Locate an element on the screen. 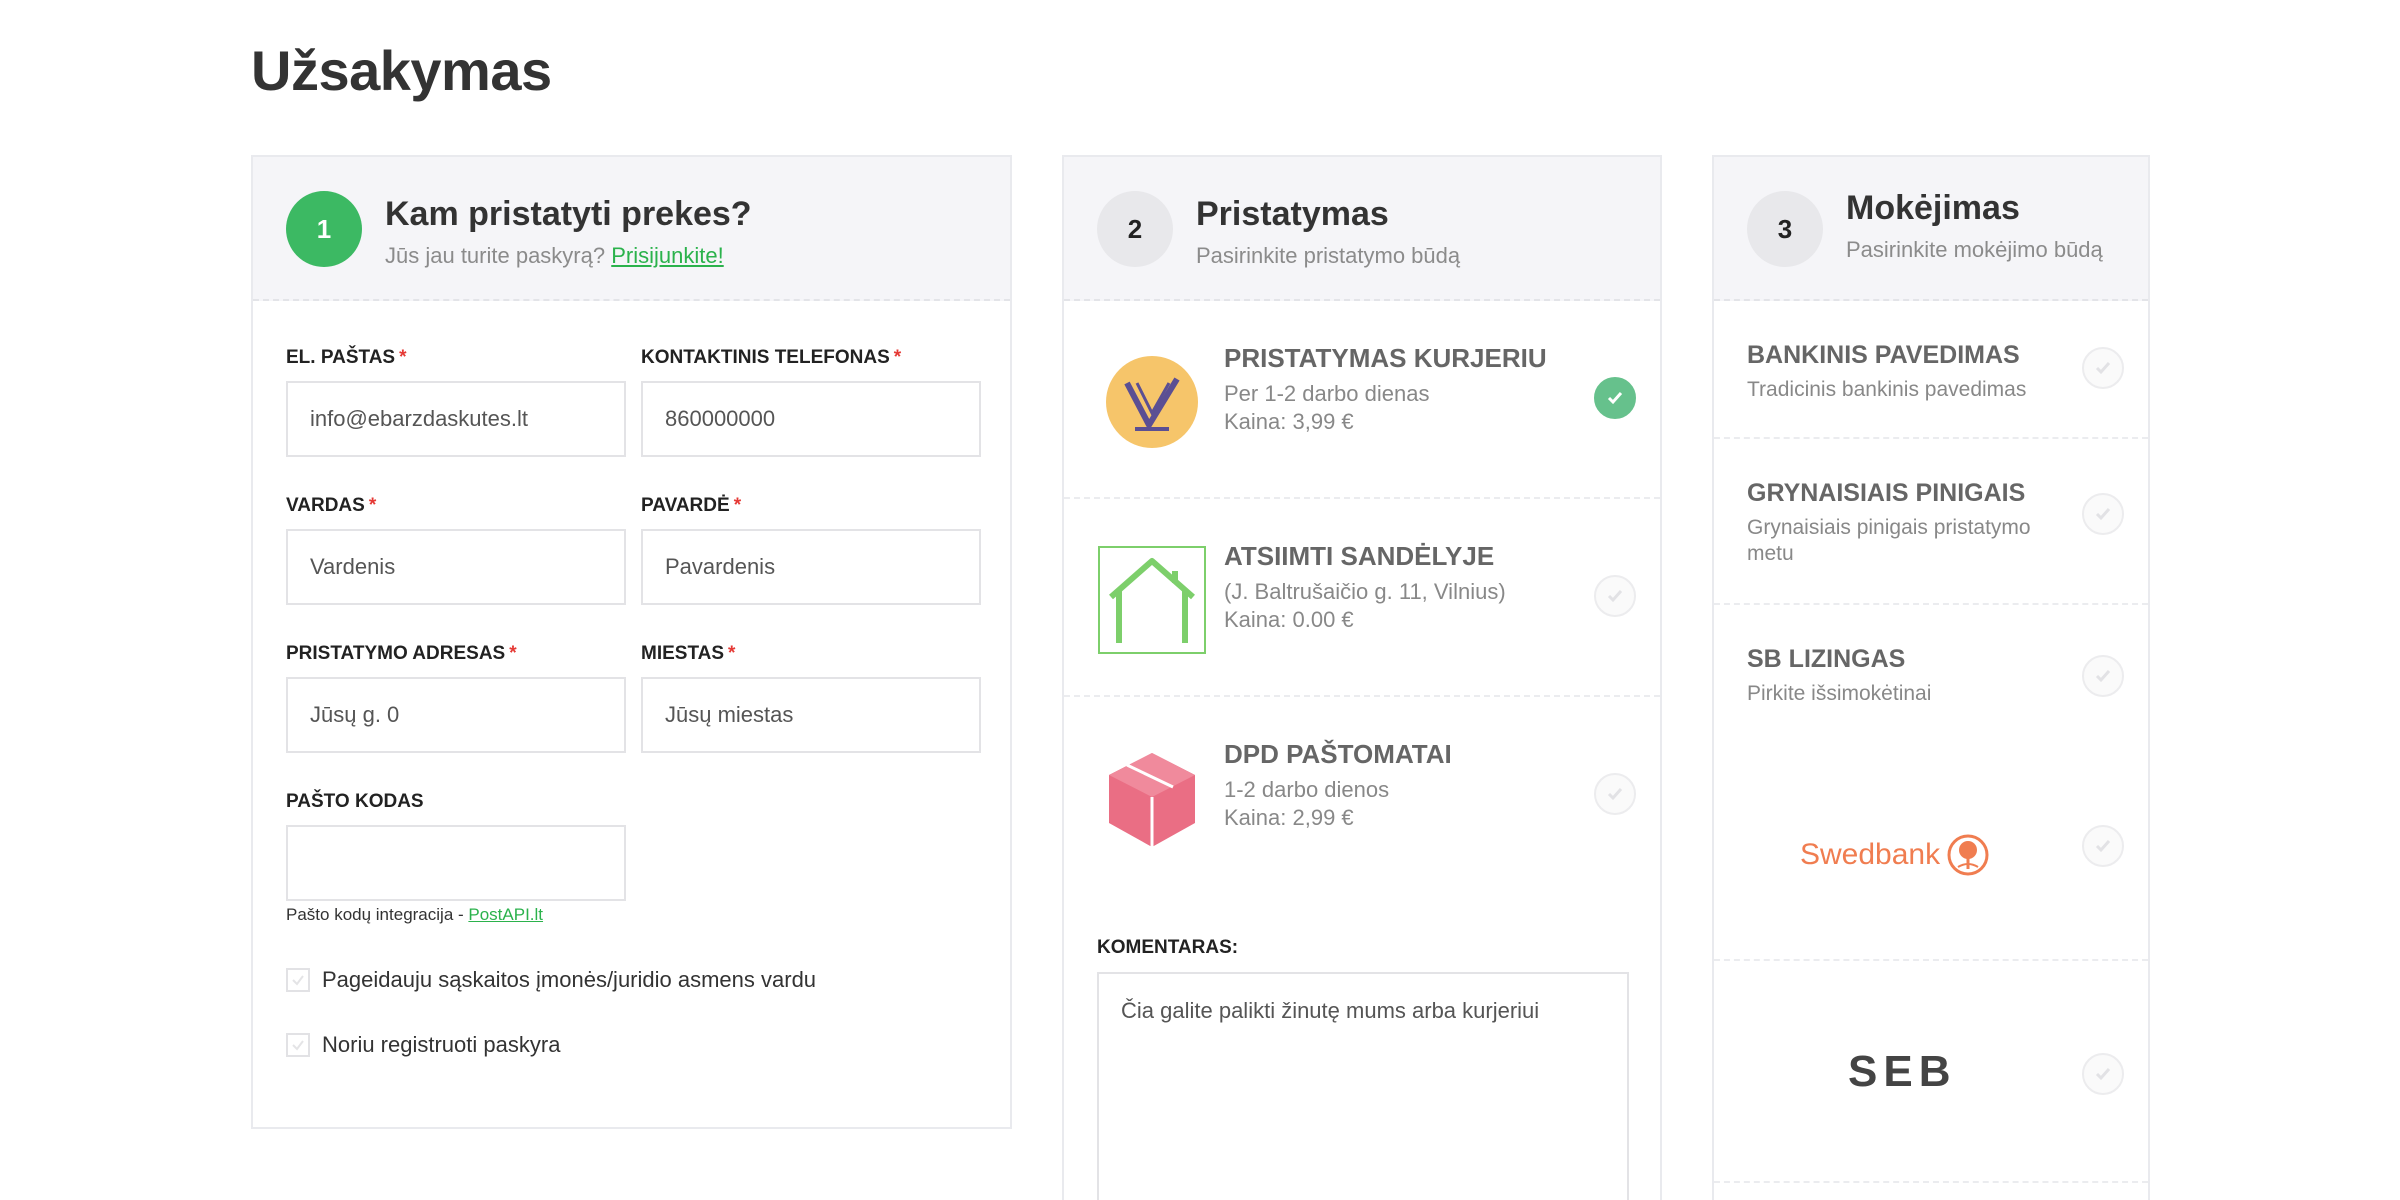 The image size is (2400, 1200). contact-subtitle-text: Jūs jau turite paskyrą? is located at coordinates (495, 255).